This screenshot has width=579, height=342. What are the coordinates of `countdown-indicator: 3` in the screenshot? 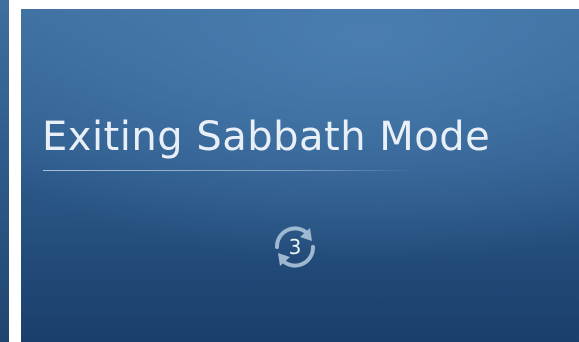 It's located at (295, 247).